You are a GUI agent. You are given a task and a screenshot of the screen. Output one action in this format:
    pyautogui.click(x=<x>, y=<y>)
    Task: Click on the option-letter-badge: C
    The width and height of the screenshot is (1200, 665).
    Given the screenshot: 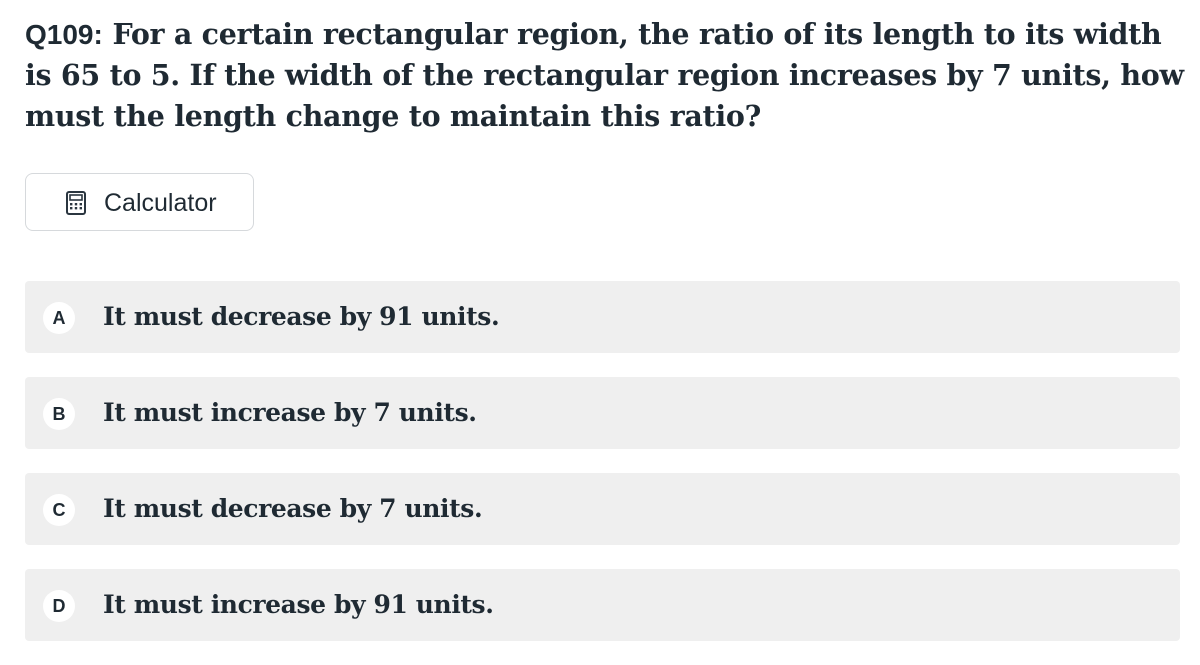 What is the action you would take?
    pyautogui.click(x=59, y=510)
    